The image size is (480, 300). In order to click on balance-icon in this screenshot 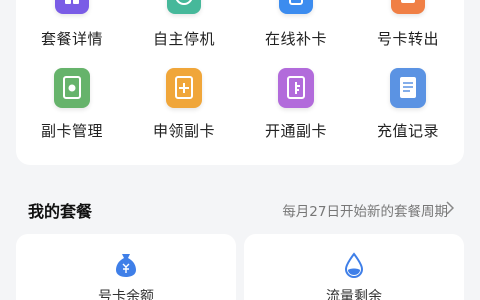, I will do `click(126, 265)`.